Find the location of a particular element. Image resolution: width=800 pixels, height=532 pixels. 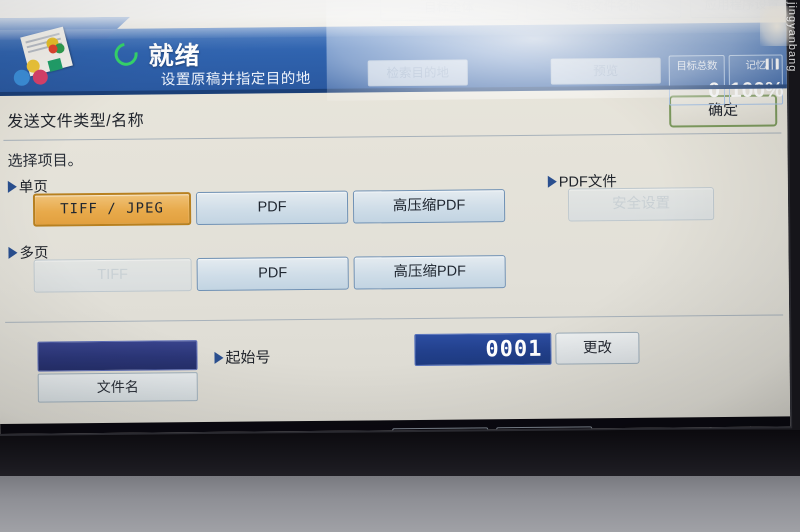

filename-button: 文件名 is located at coordinates (117, 387).